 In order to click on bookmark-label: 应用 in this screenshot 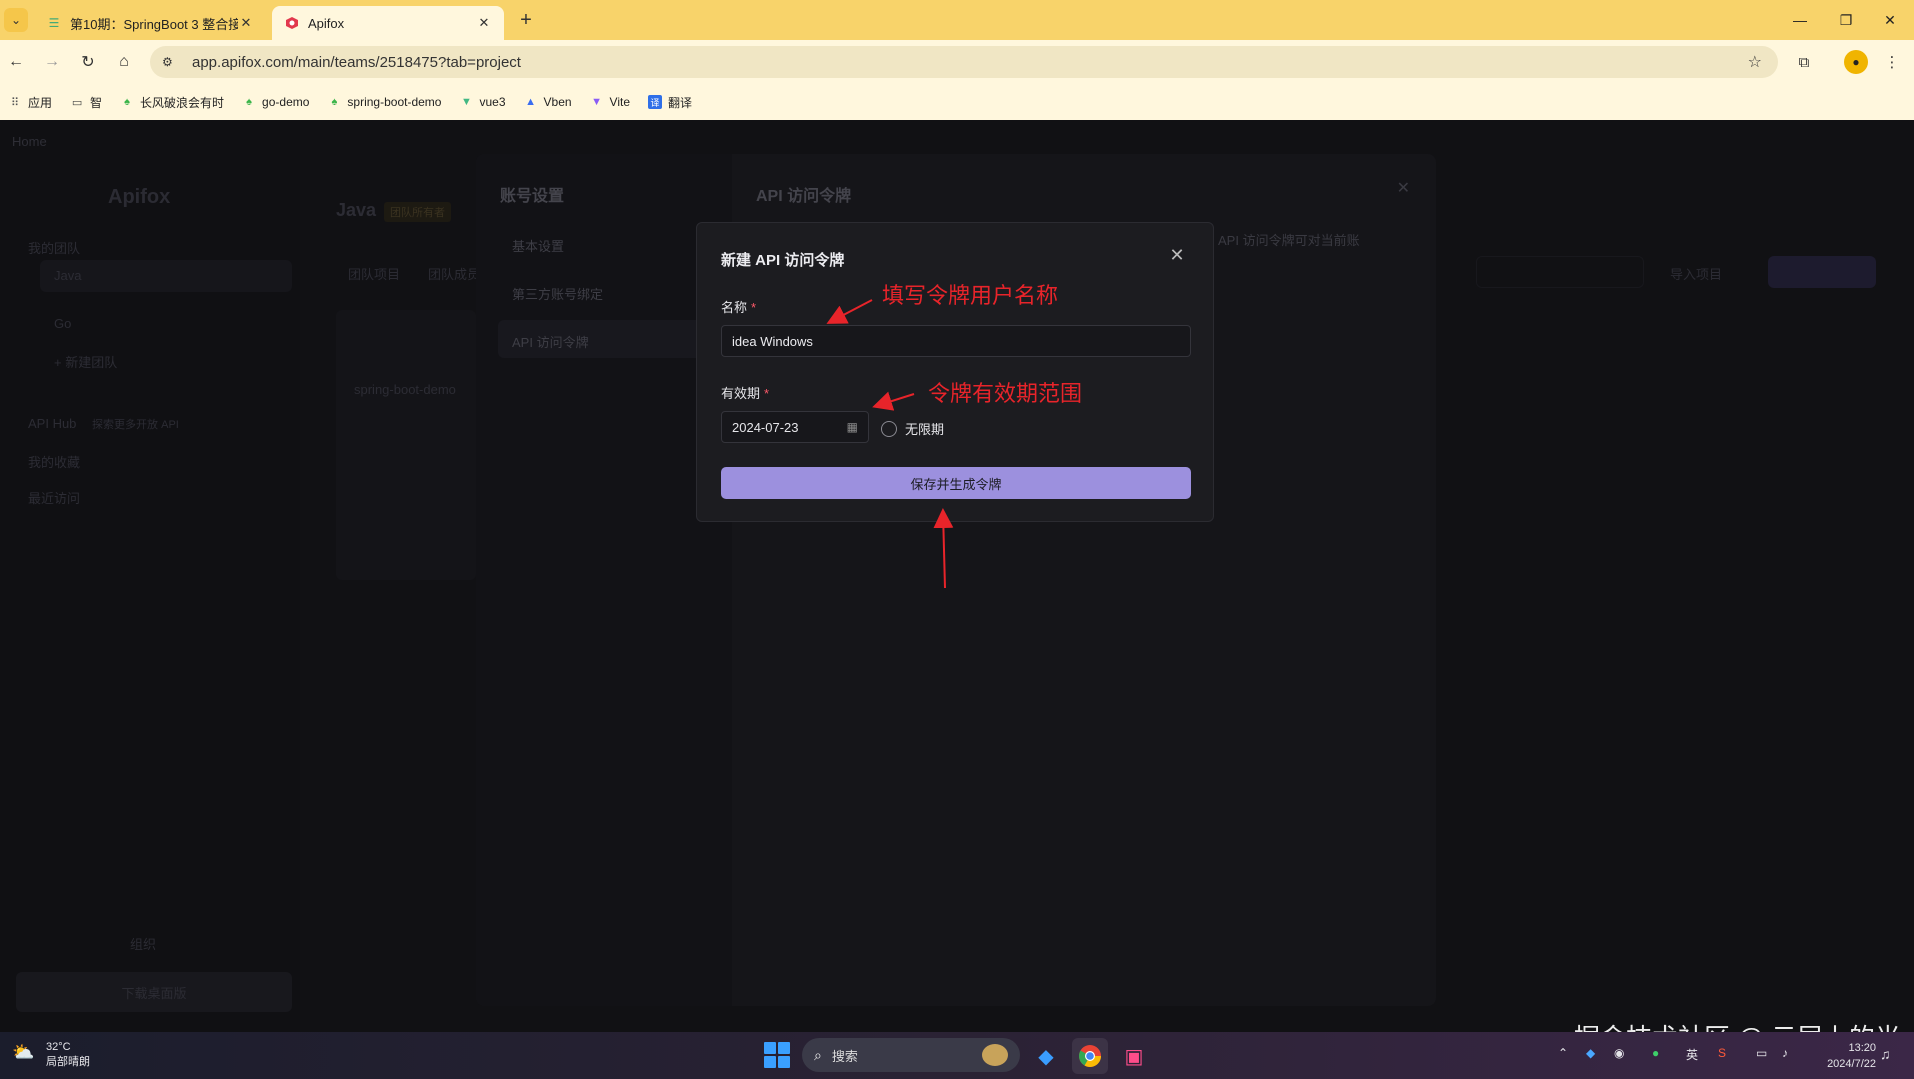, I will do `click(40, 102)`.